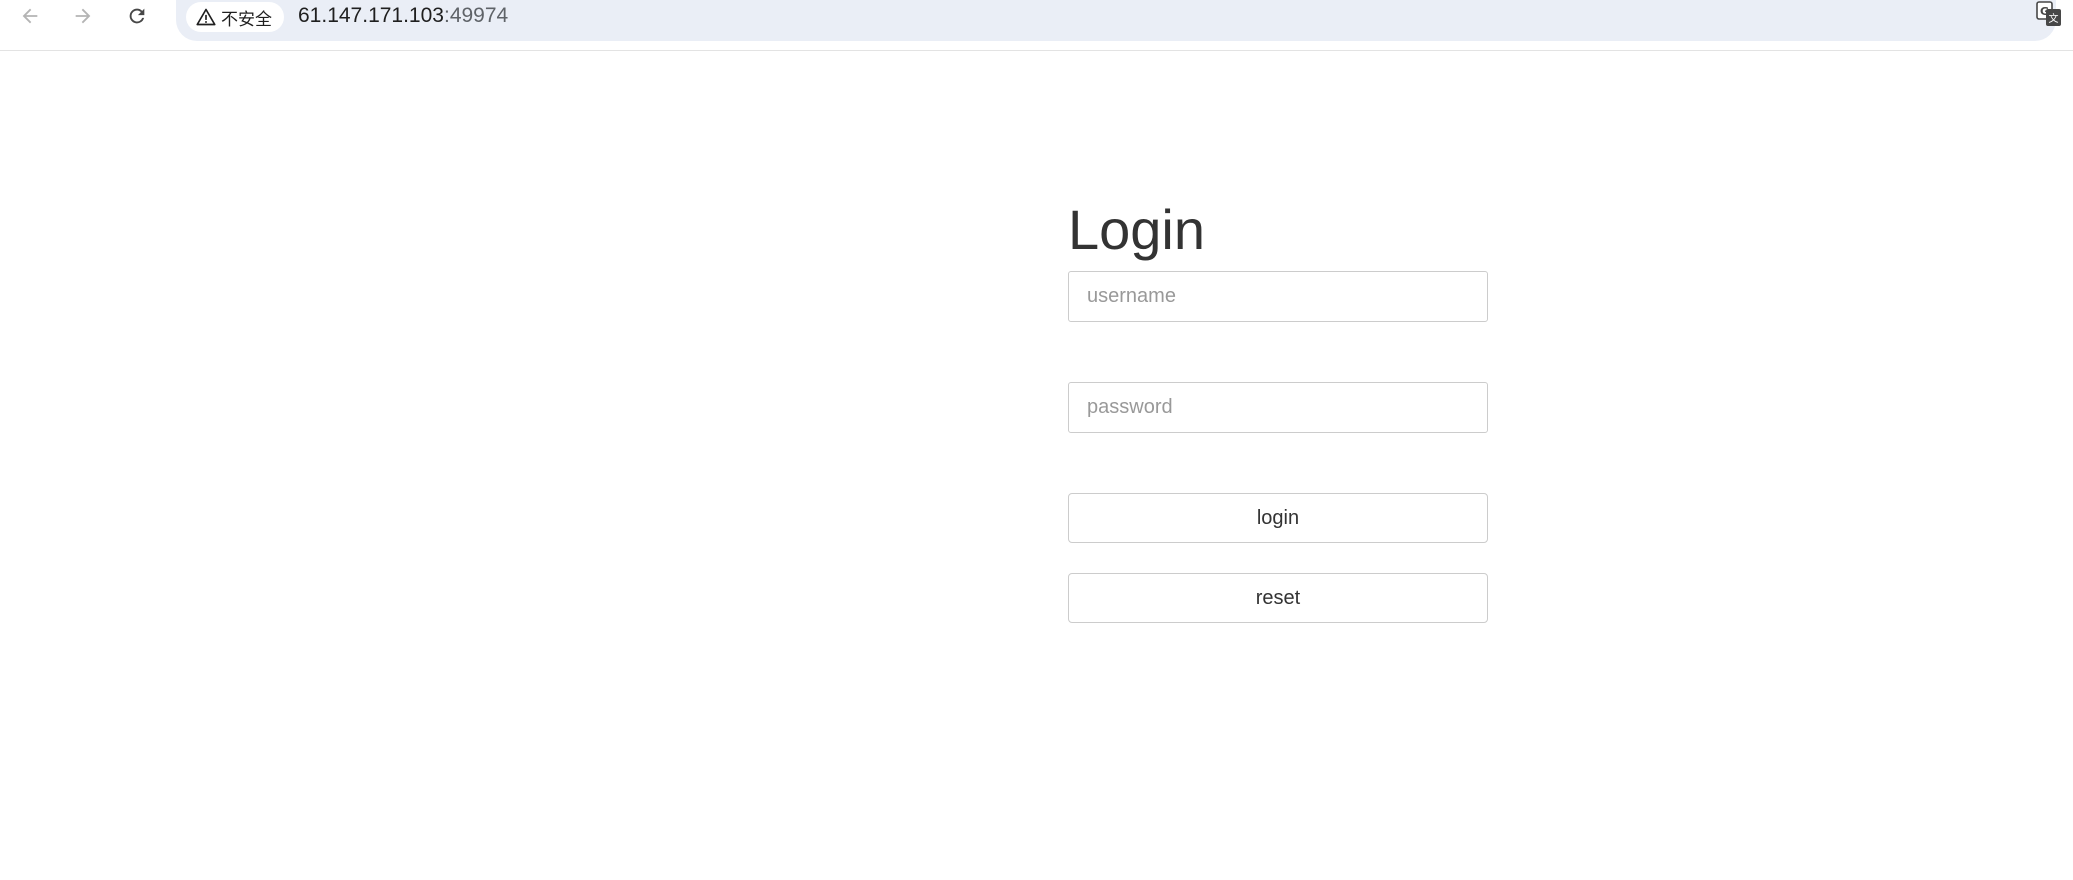 This screenshot has width=2073, height=880. Describe the element at coordinates (246, 19) in the screenshot. I see `security-label: 不安全` at that location.